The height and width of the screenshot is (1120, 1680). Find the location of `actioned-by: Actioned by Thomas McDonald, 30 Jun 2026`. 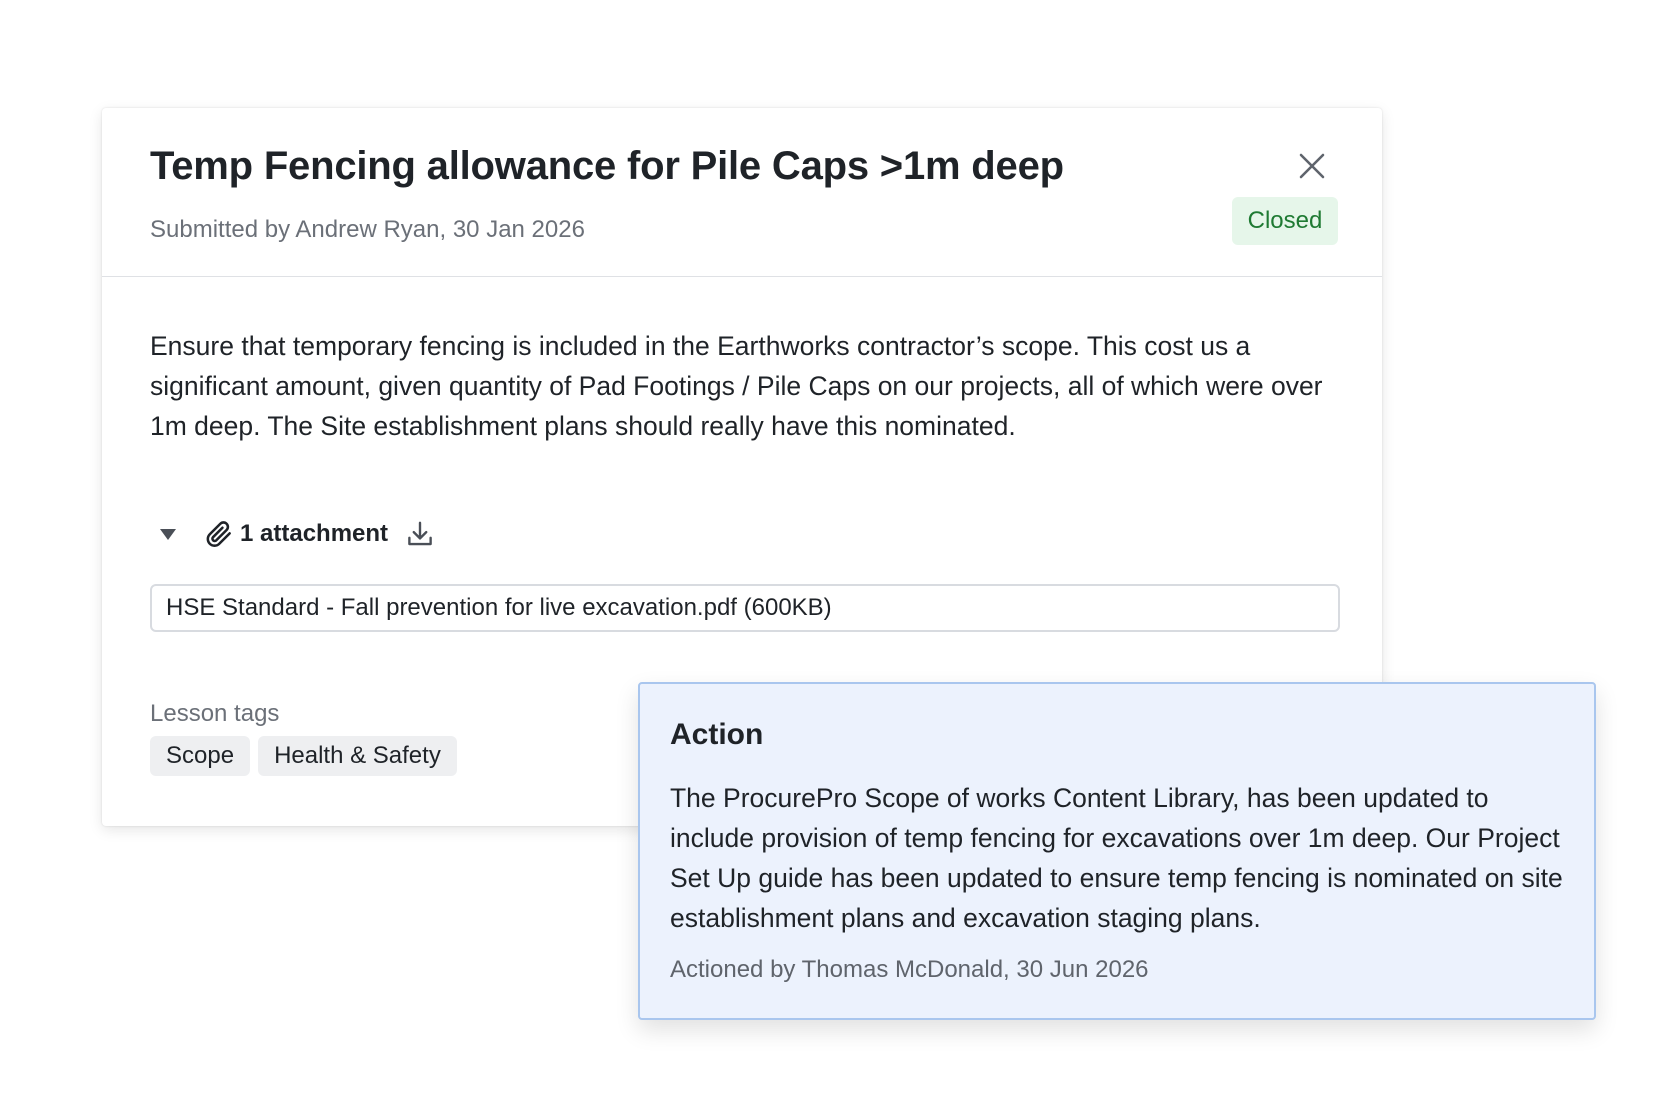

actioned-by: Actioned by Thomas McDonald, 30 Jun 2026 is located at coordinates (909, 969).